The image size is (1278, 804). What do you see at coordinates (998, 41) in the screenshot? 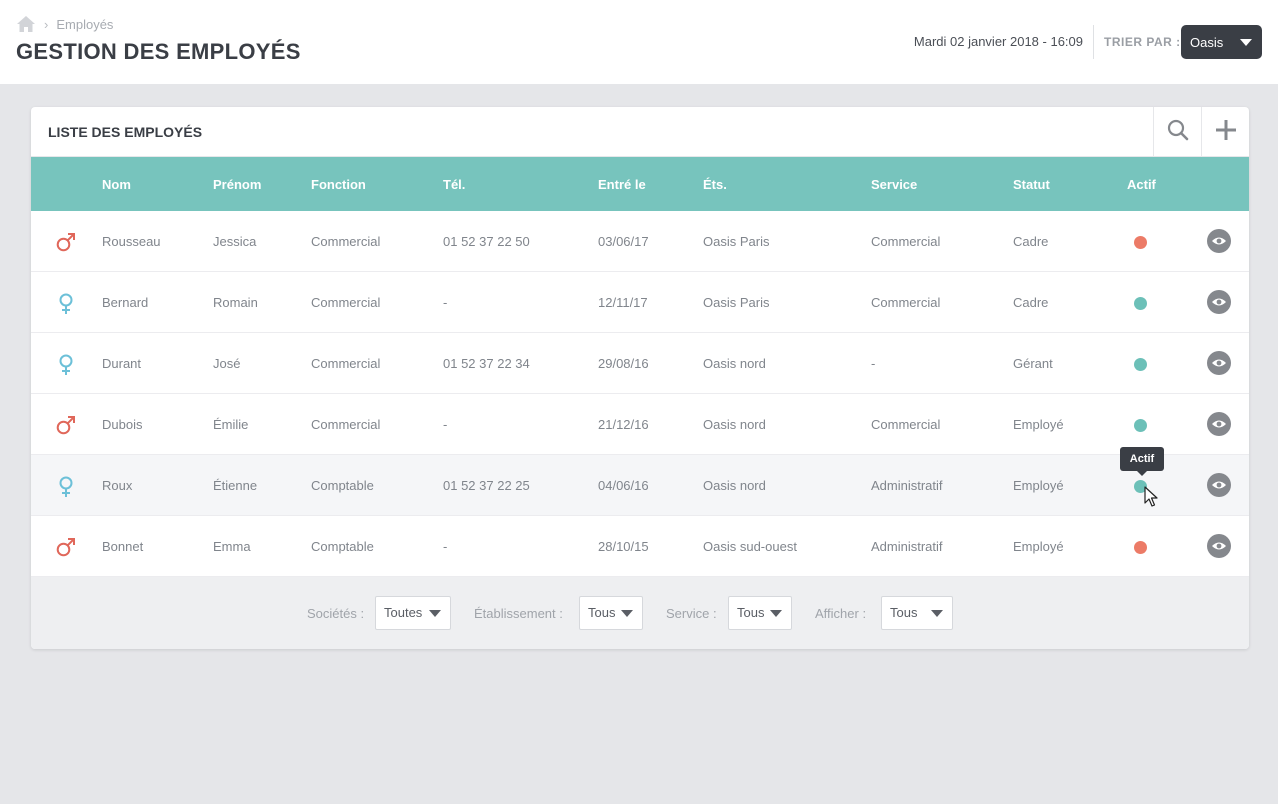
I see `current-datetime: Mardi 02 janvier 2018 - 16:09` at bounding box center [998, 41].